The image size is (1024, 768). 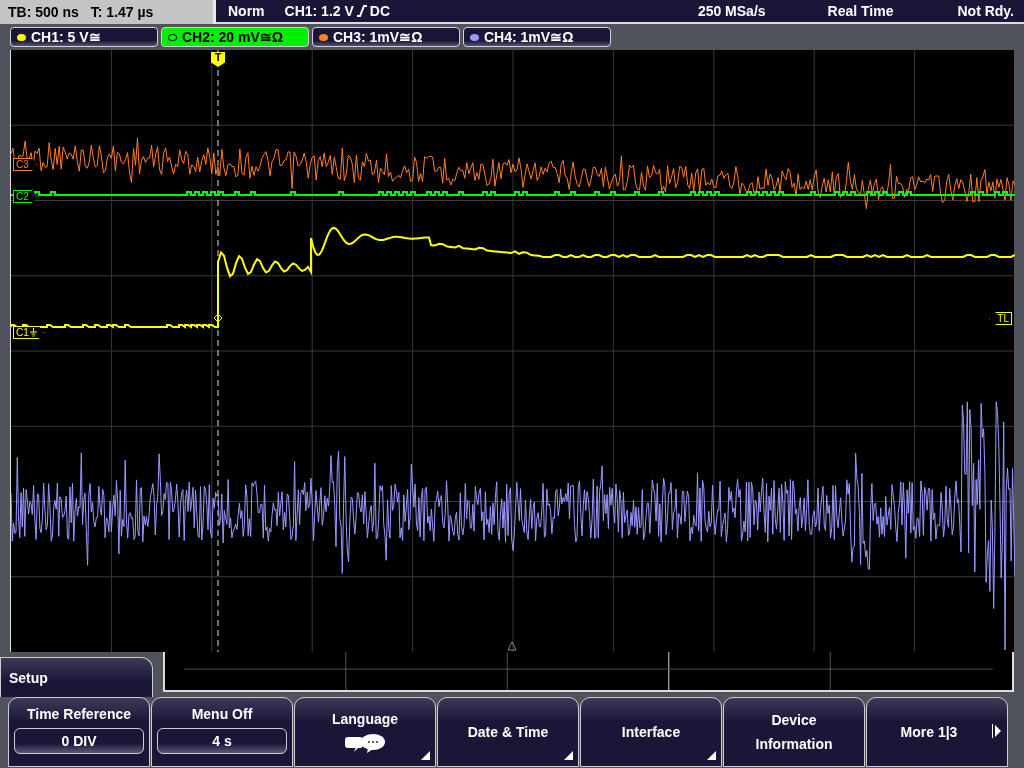 I want to click on trace-marker: TL, so click(x=1000, y=318).